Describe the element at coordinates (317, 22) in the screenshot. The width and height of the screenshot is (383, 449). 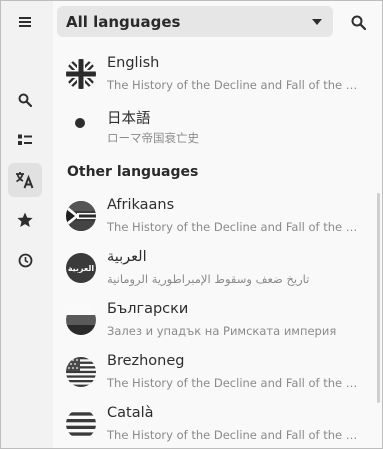
I see `caret-down-icon` at that location.